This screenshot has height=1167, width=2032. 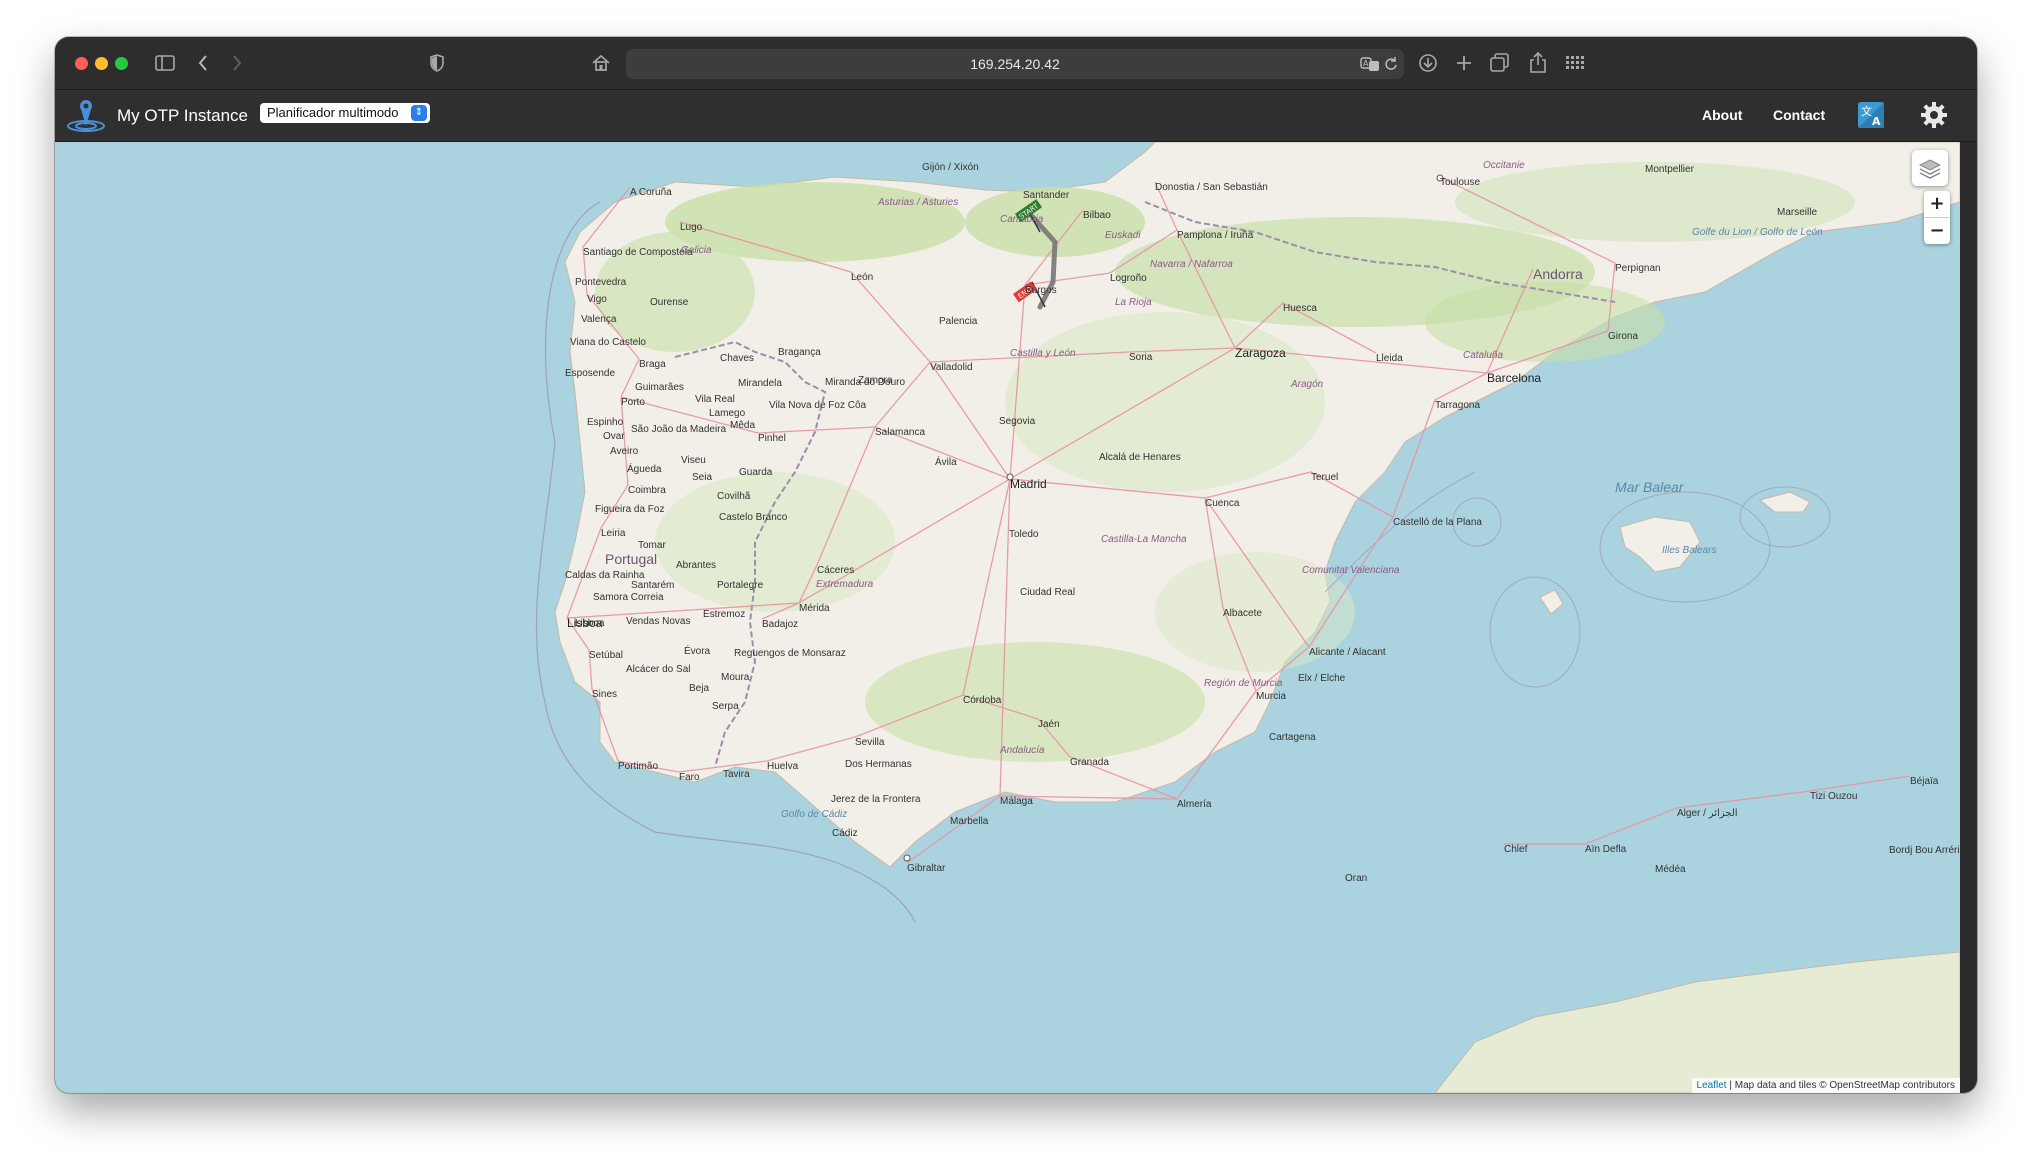 What do you see at coordinates (689, 777) in the screenshot?
I see `city-label: Faro` at bounding box center [689, 777].